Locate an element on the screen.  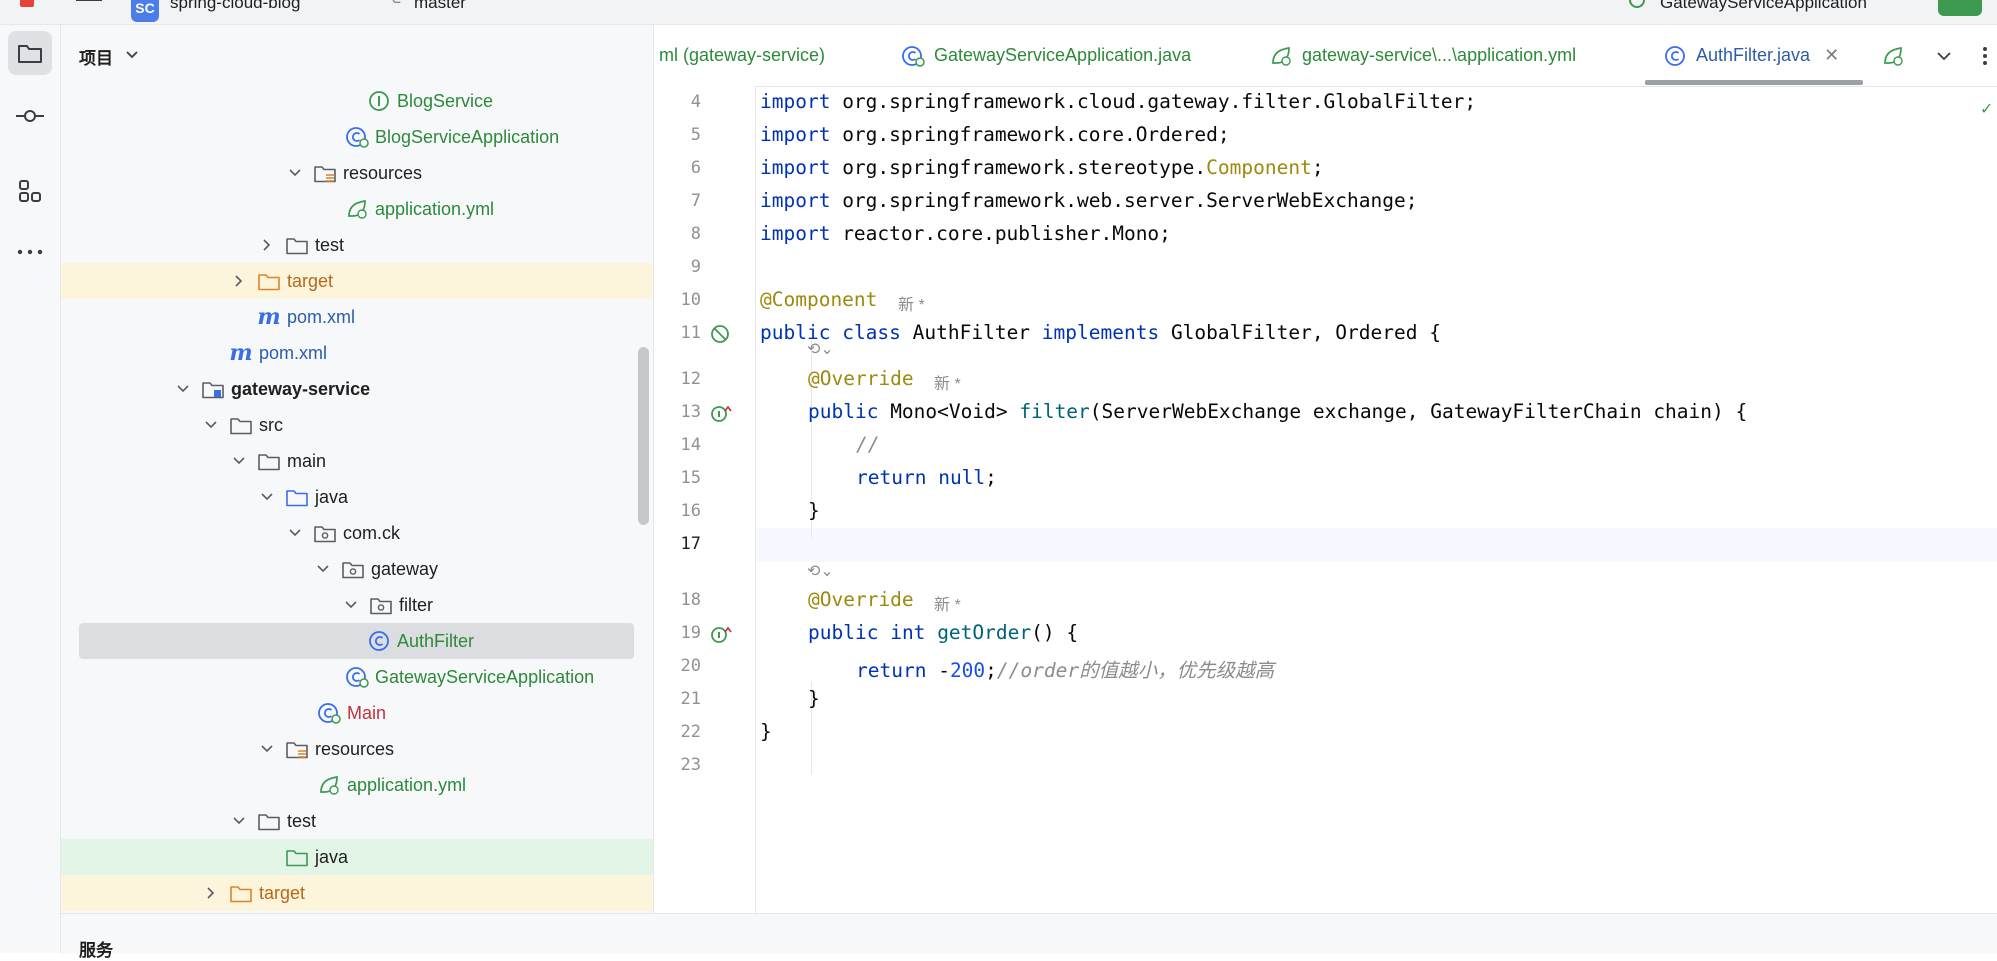
annotation-text: @Override is located at coordinates (861, 599).